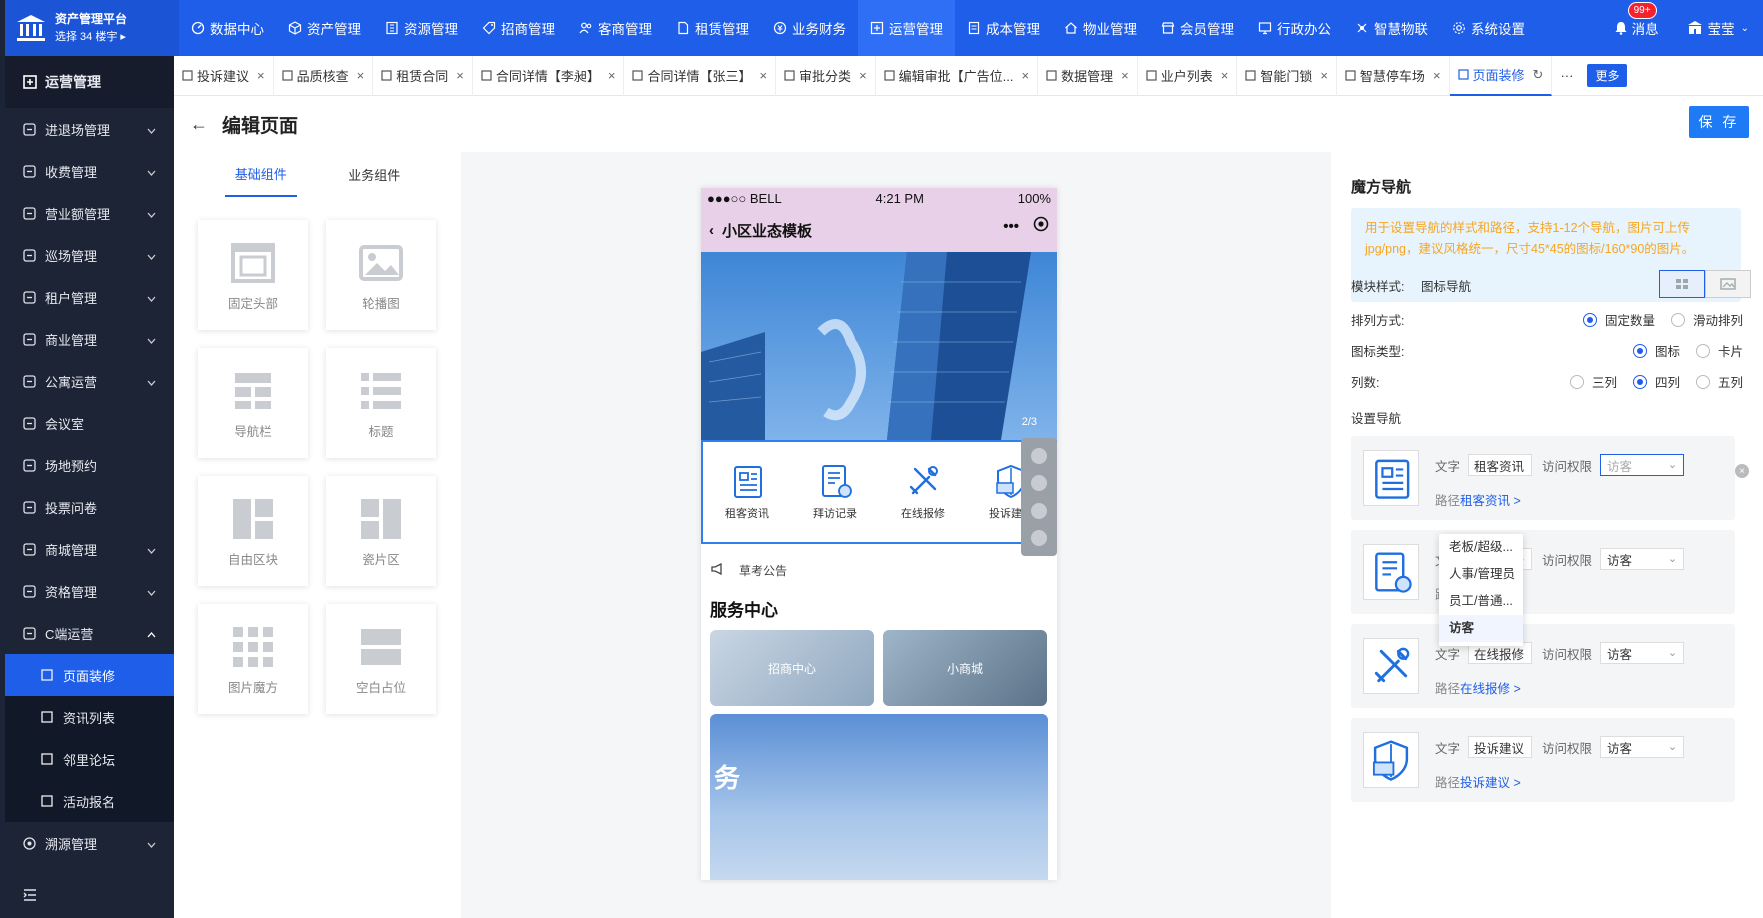 Image resolution: width=1763 pixels, height=918 pixels. Describe the element at coordinates (835, 492) in the screenshot. I see `phone-nav-item: 拜访记录` at that location.